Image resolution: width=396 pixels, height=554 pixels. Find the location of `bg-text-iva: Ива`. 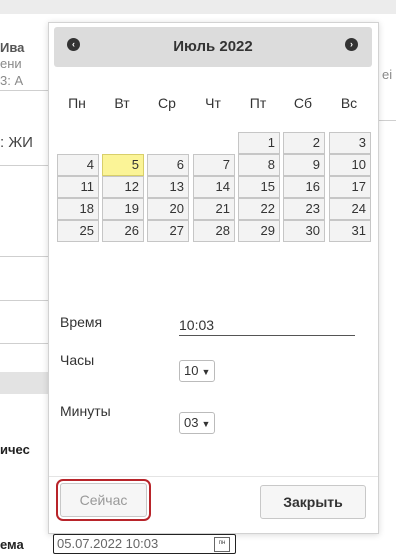

bg-text-iva: Ива is located at coordinates (12, 47).